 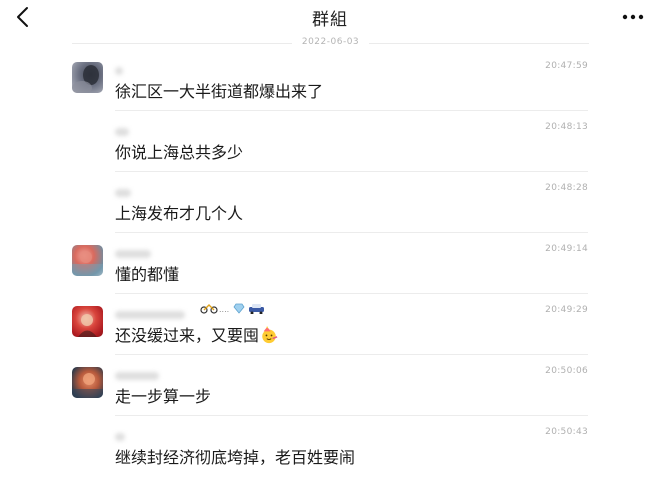 I want to click on chat-title: 群組, so click(x=330, y=20).